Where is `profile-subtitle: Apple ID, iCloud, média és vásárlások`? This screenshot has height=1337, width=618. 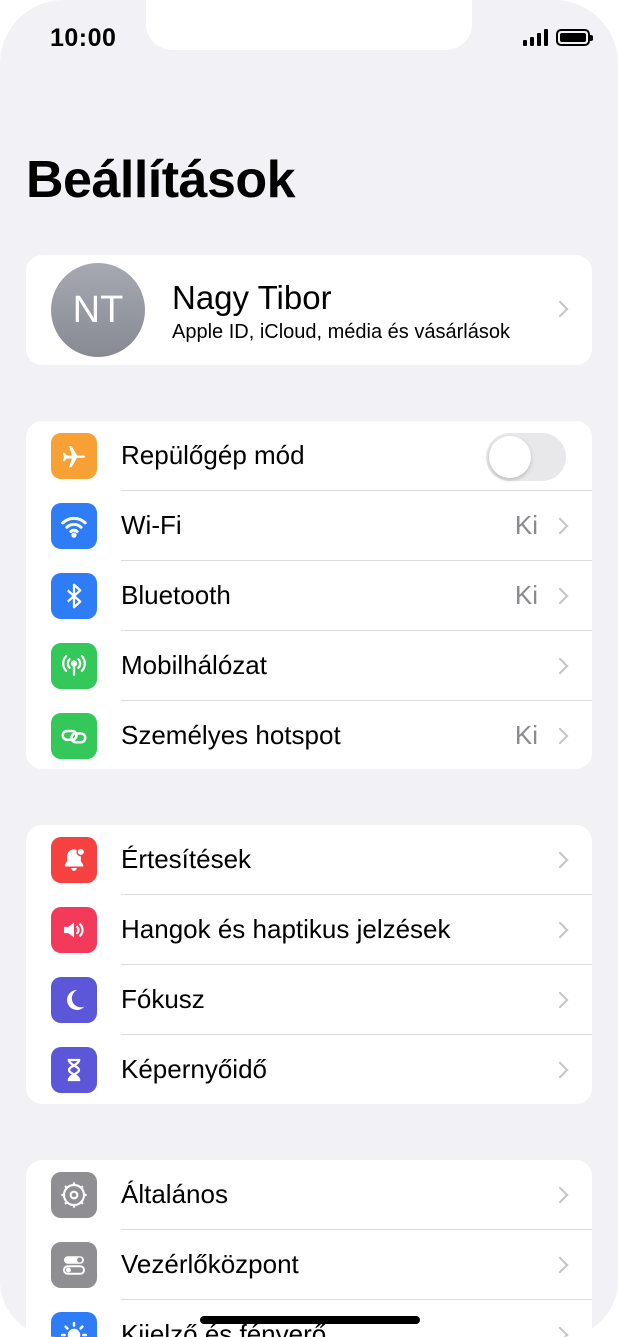 profile-subtitle: Apple ID, iCloud, média és vásárlások is located at coordinates (341, 332).